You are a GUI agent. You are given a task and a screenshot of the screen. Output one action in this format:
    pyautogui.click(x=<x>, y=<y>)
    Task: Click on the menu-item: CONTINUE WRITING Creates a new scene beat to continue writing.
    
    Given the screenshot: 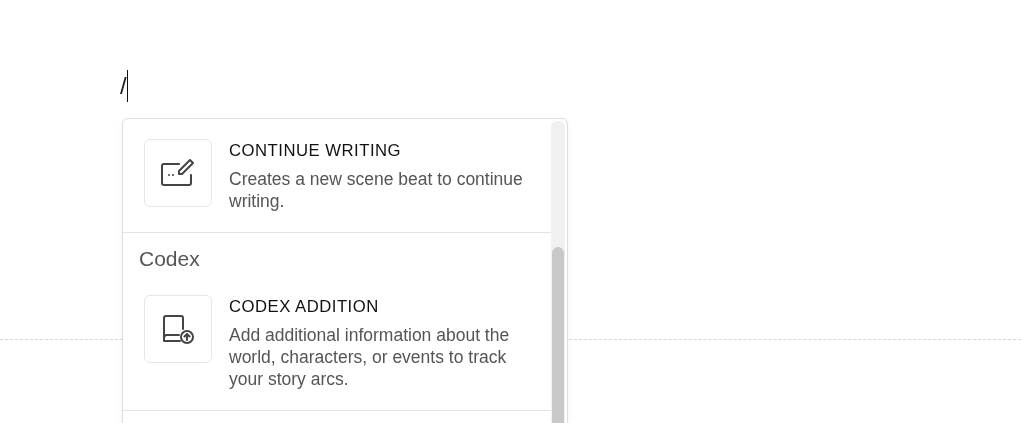 What is the action you would take?
    pyautogui.click(x=337, y=175)
    